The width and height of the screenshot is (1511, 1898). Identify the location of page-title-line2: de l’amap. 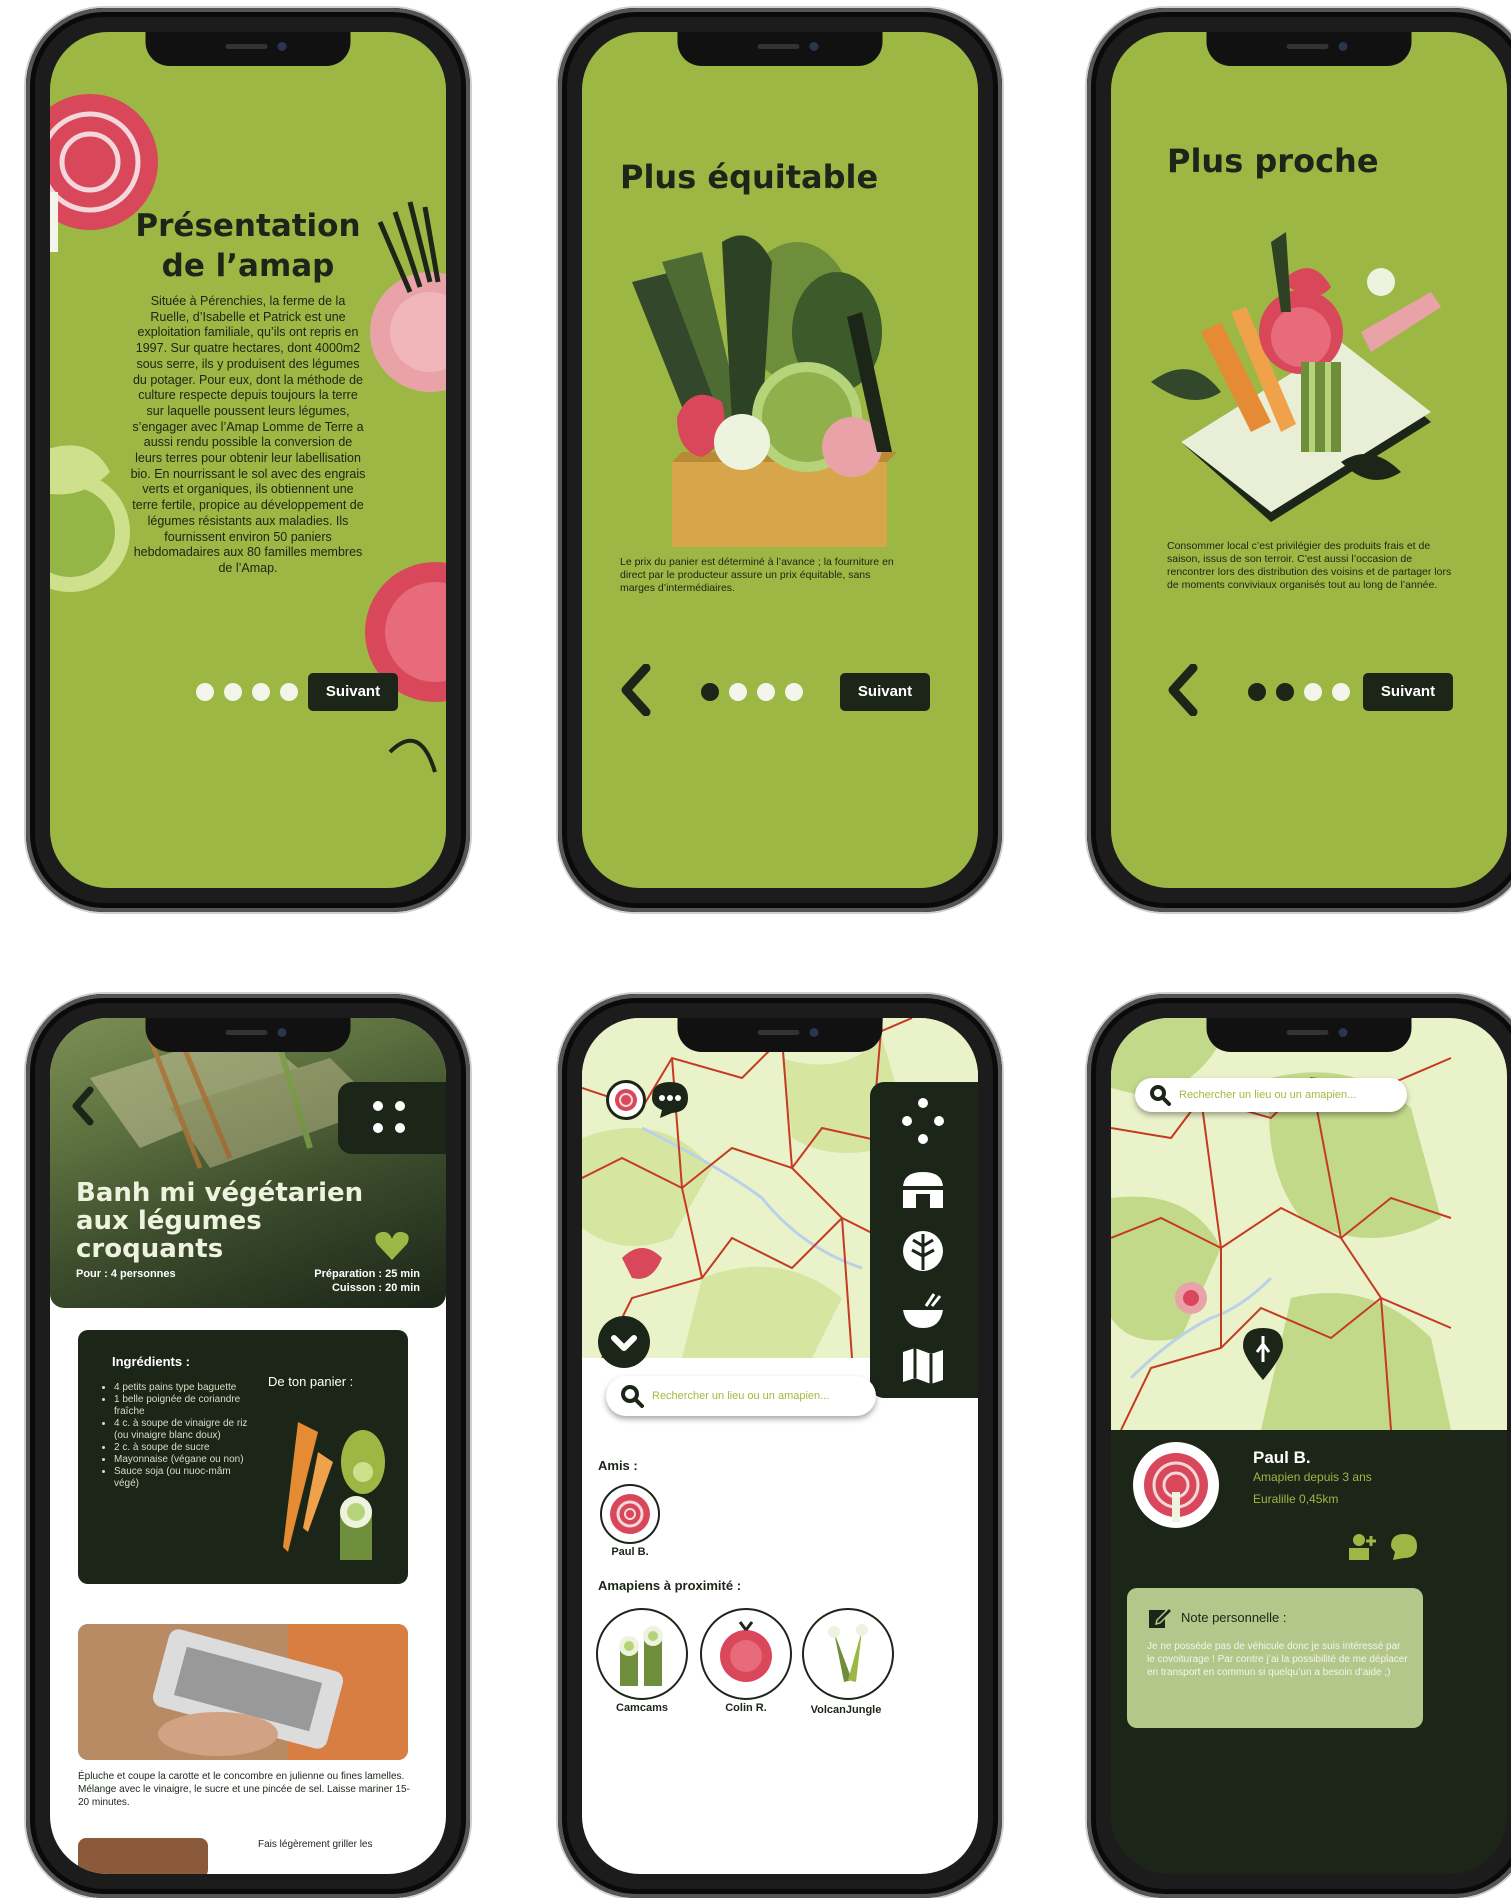
(248, 266).